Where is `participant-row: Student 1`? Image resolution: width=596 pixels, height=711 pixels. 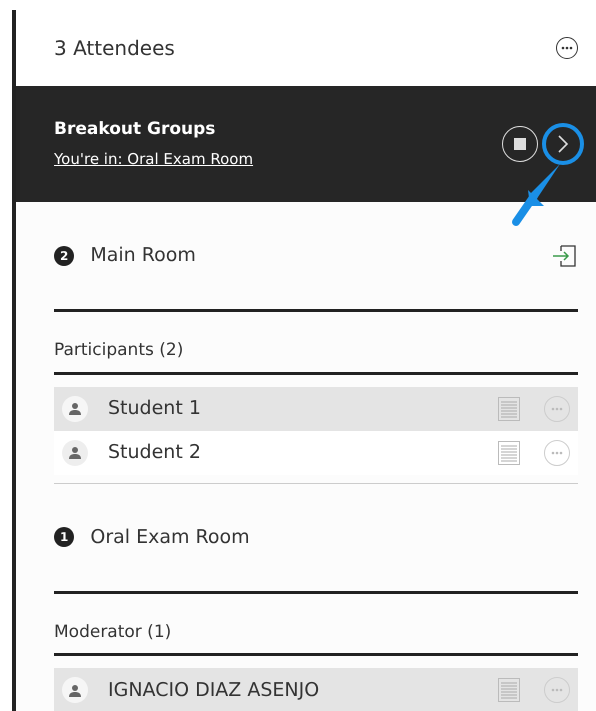
participant-row: Student 1 is located at coordinates (316, 408).